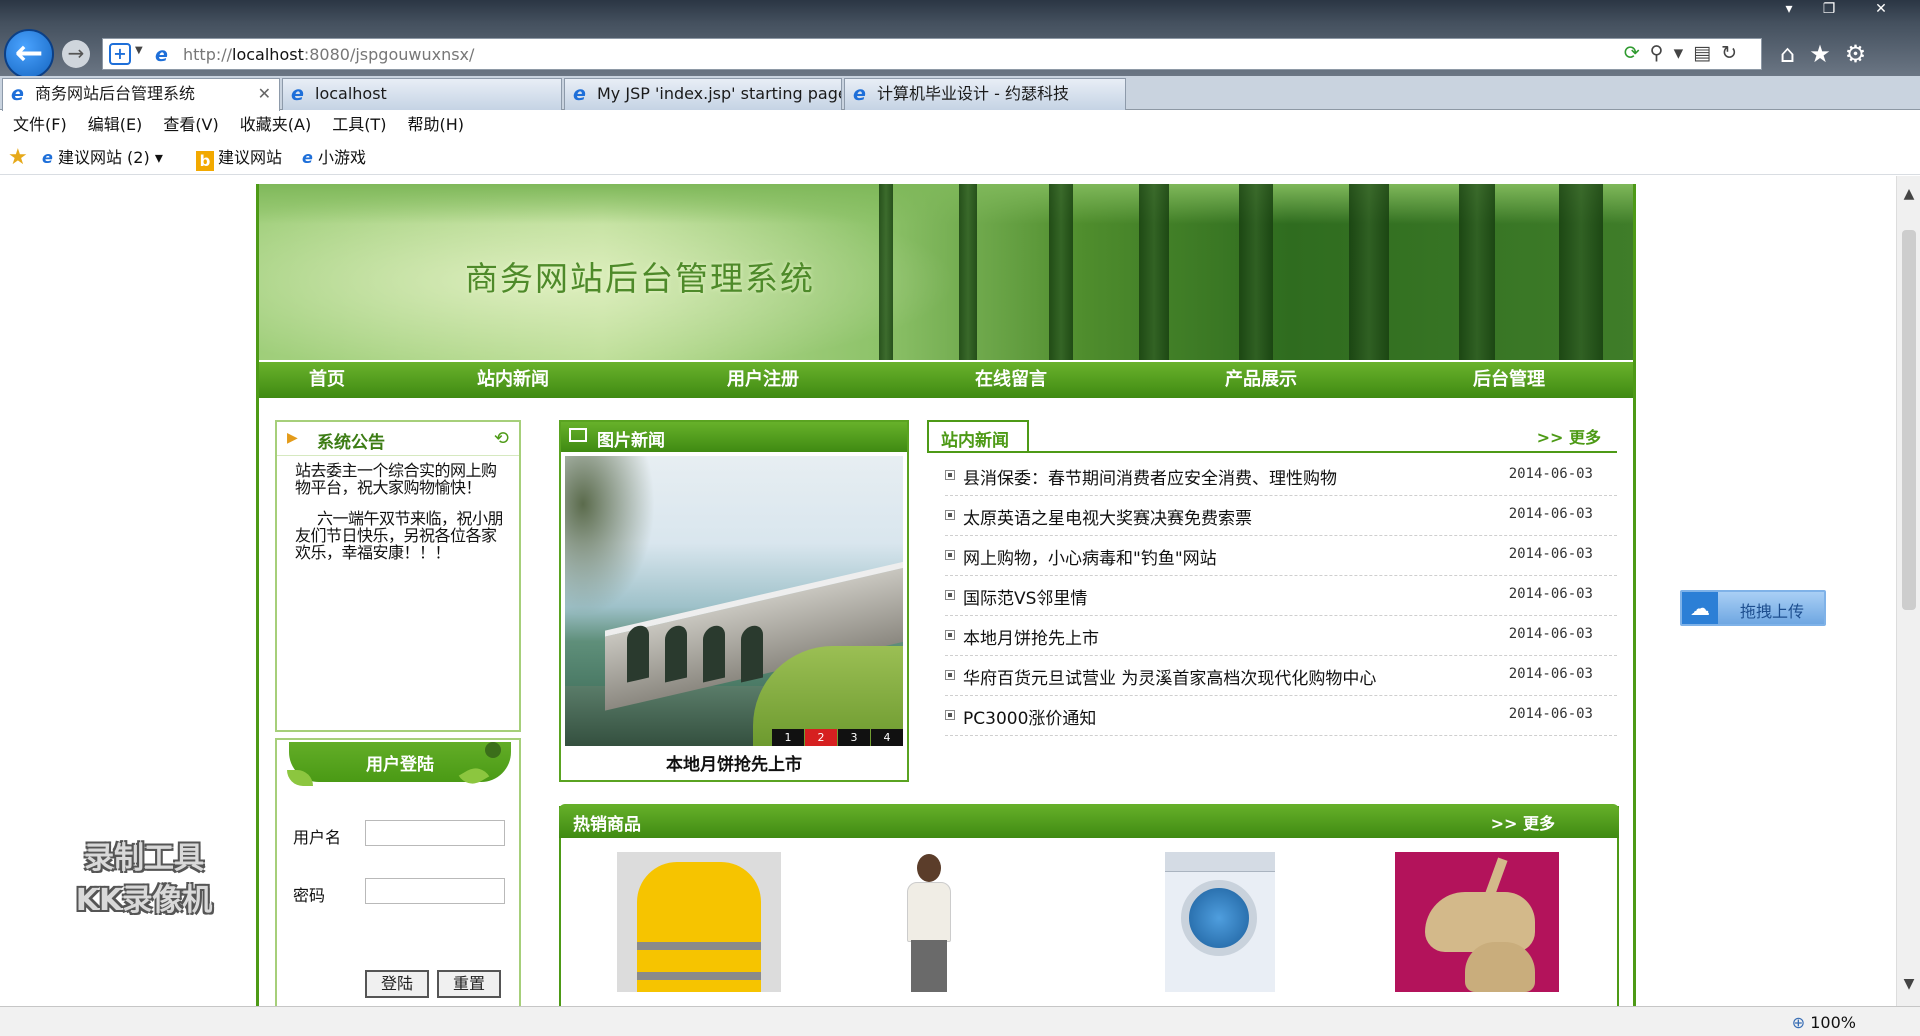 The image size is (1920, 1036). I want to click on news-title: 国际范VS邻里情, so click(1025, 596).